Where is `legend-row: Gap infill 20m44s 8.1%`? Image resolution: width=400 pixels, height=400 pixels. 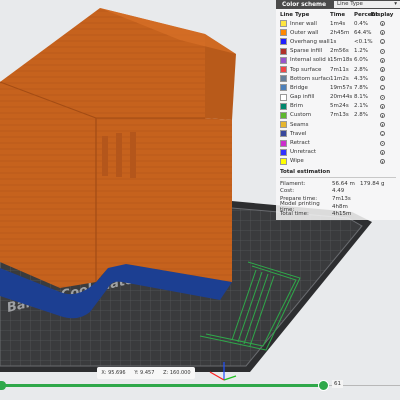 legend-row: Gap infill 20m44s 8.1% is located at coordinates (338, 97).